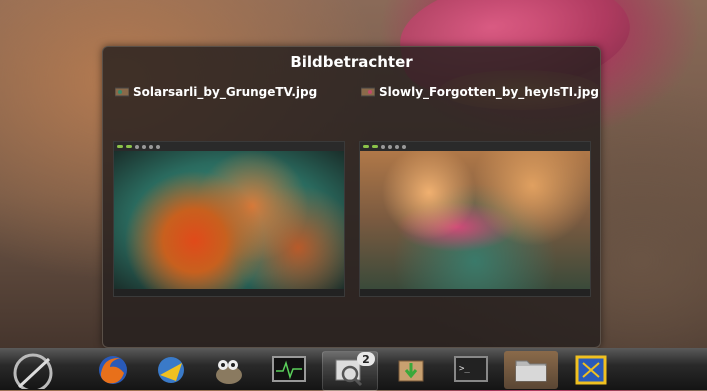 The image size is (707, 391). I want to click on thumbnail-label-1: Solarsarli_by_GrungeTV.jpg, so click(216, 92).